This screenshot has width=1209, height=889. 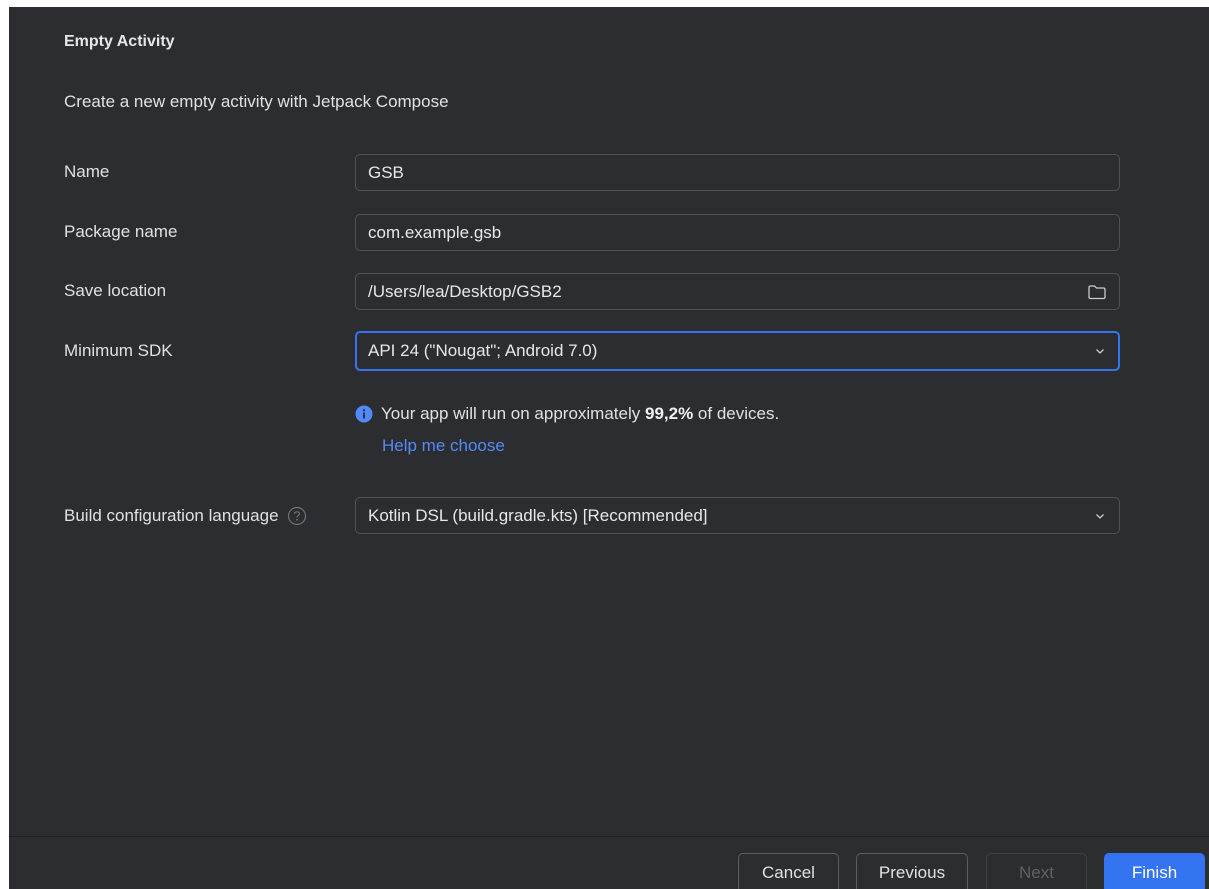 I want to click on info-text-after: of devices., so click(x=738, y=413).